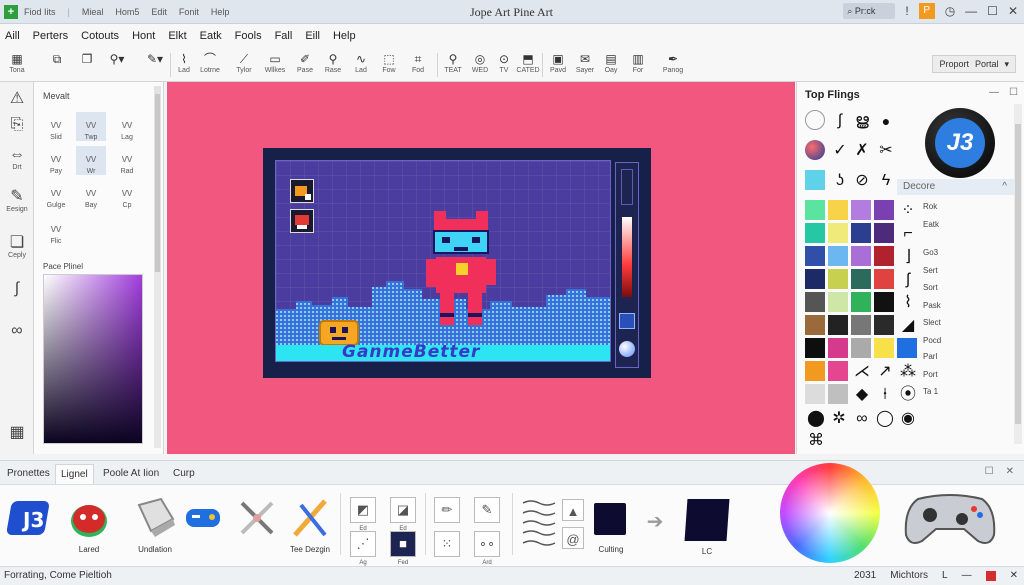 The width and height of the screenshot is (1024, 585). What do you see at coordinates (931, 224) in the screenshot?
I see `decore-item: Eatk` at bounding box center [931, 224].